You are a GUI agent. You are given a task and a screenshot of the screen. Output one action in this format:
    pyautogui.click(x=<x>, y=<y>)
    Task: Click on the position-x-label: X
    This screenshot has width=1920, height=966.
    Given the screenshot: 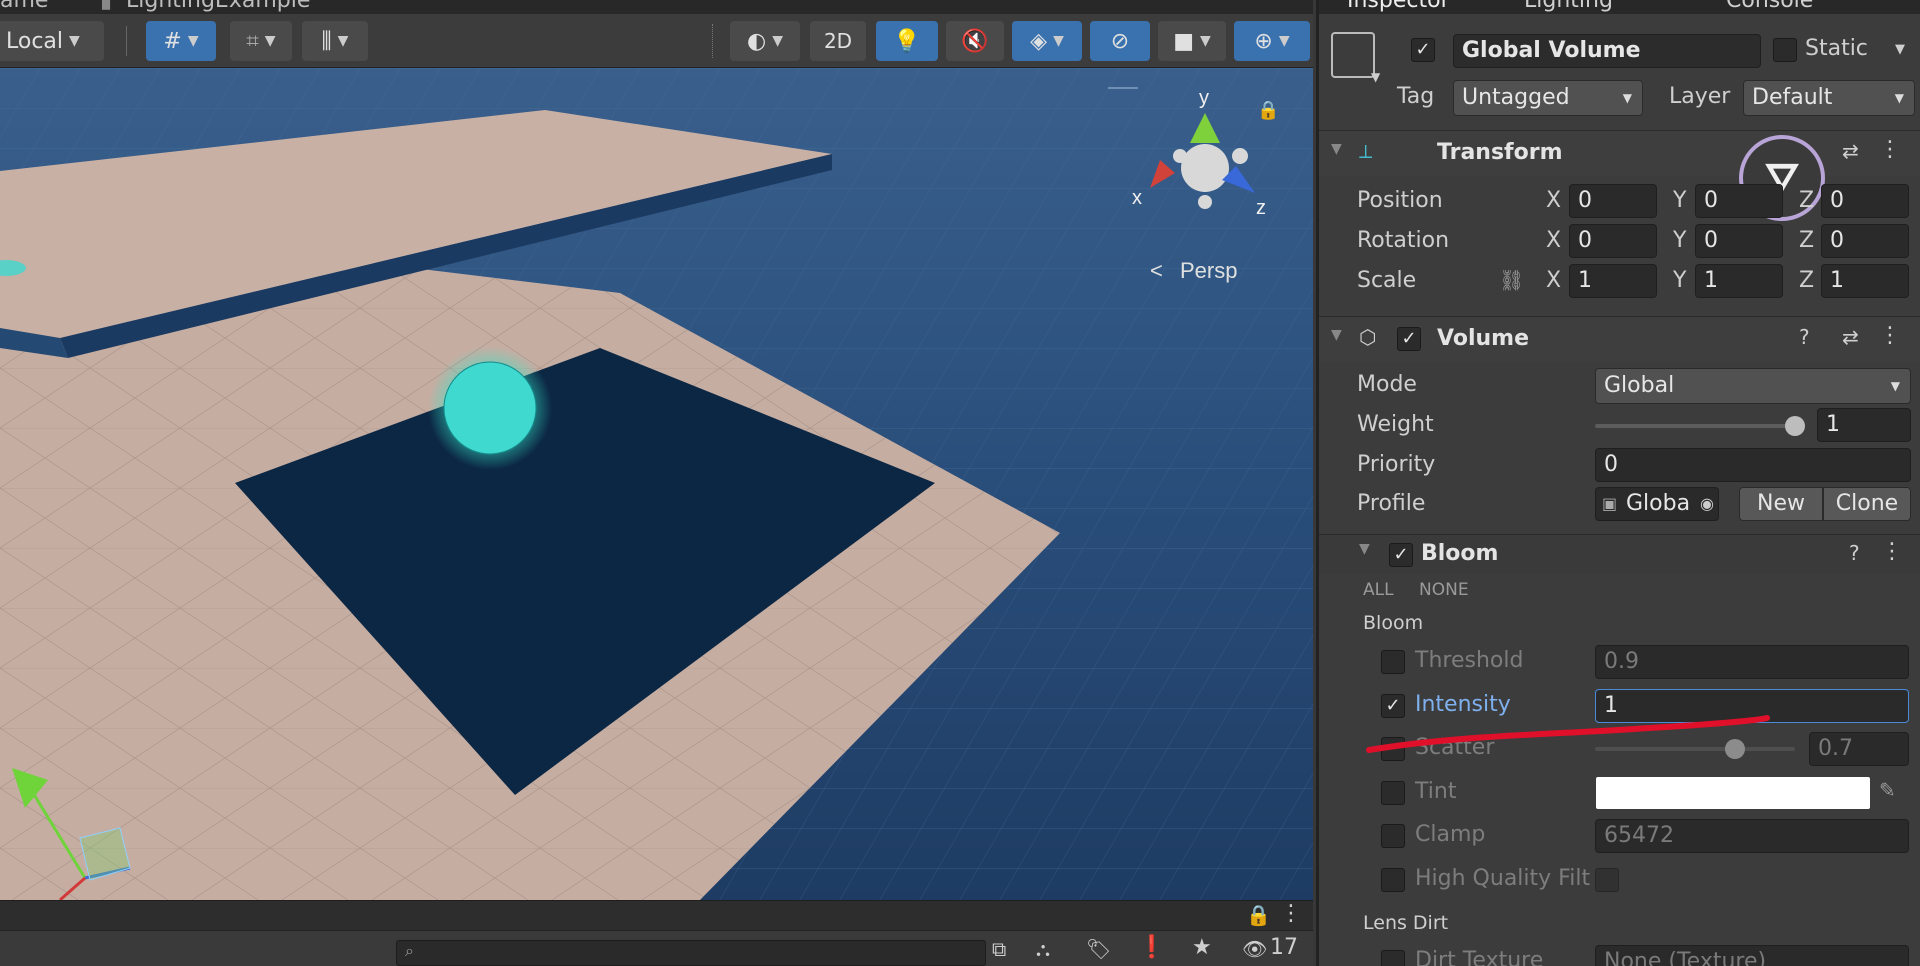 What is the action you would take?
    pyautogui.click(x=1553, y=200)
    